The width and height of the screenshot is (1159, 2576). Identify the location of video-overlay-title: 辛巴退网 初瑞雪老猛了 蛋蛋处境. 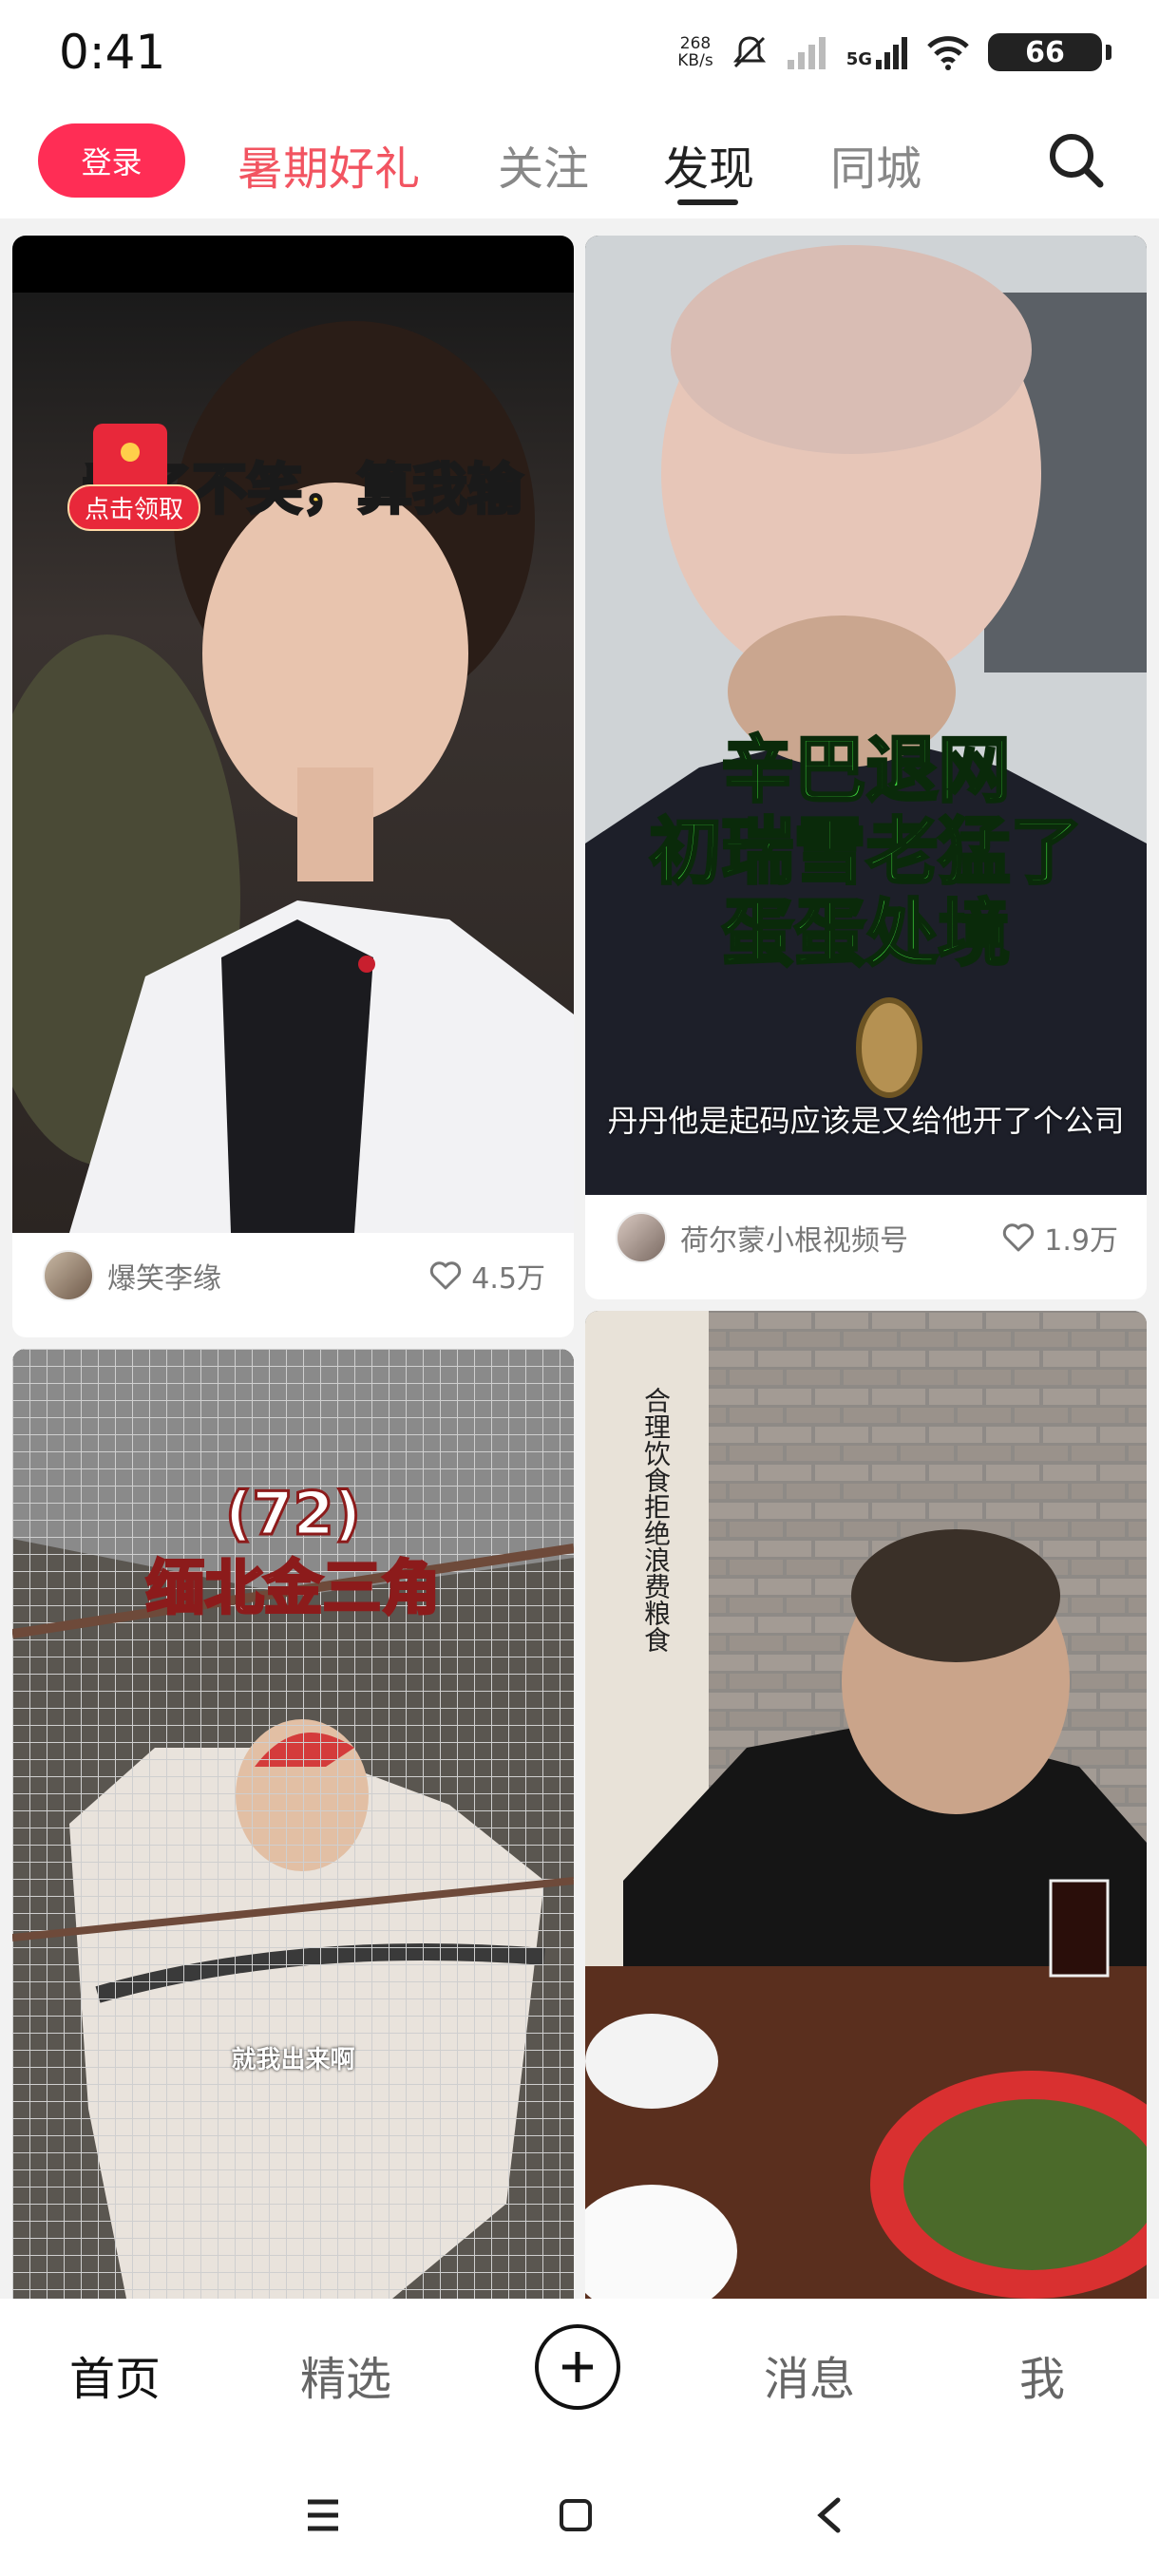
(866, 851).